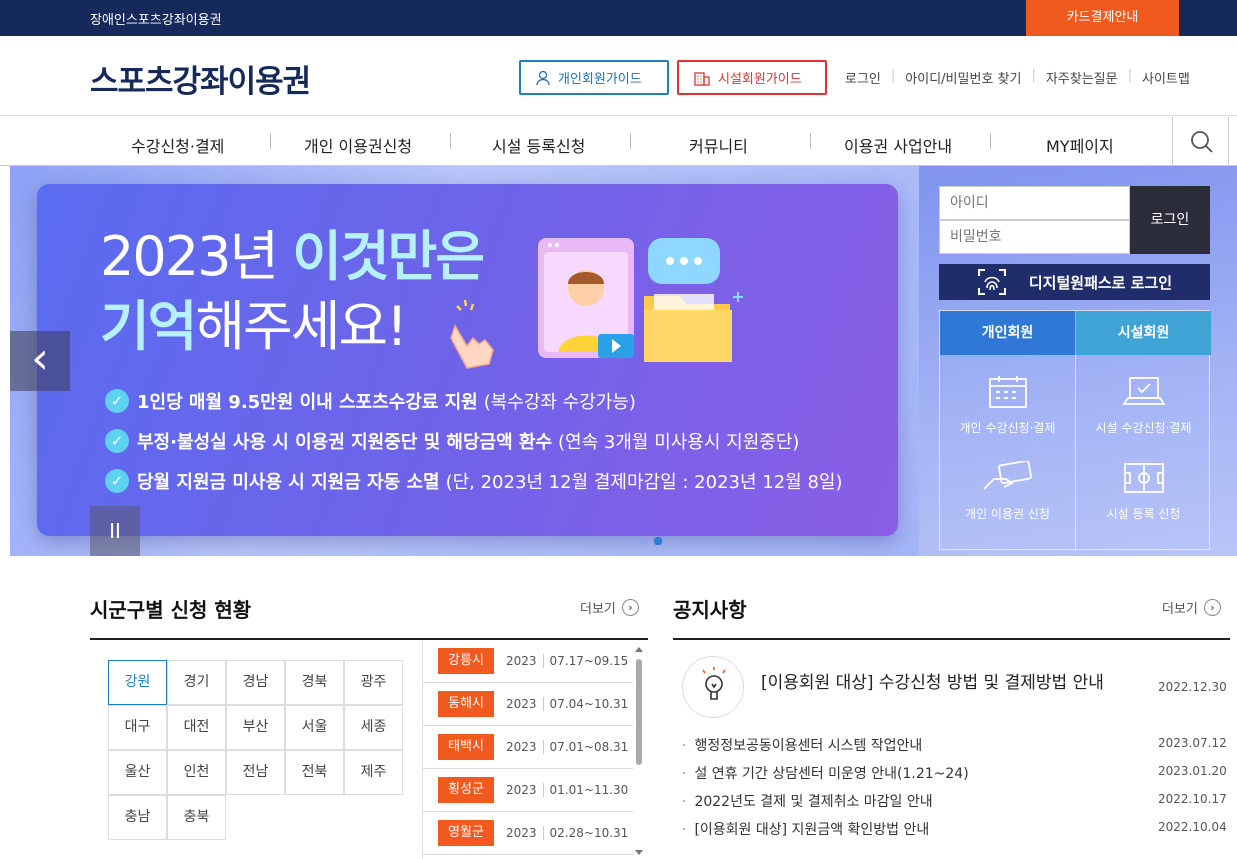  I want to click on password-input, so click(1034, 237).